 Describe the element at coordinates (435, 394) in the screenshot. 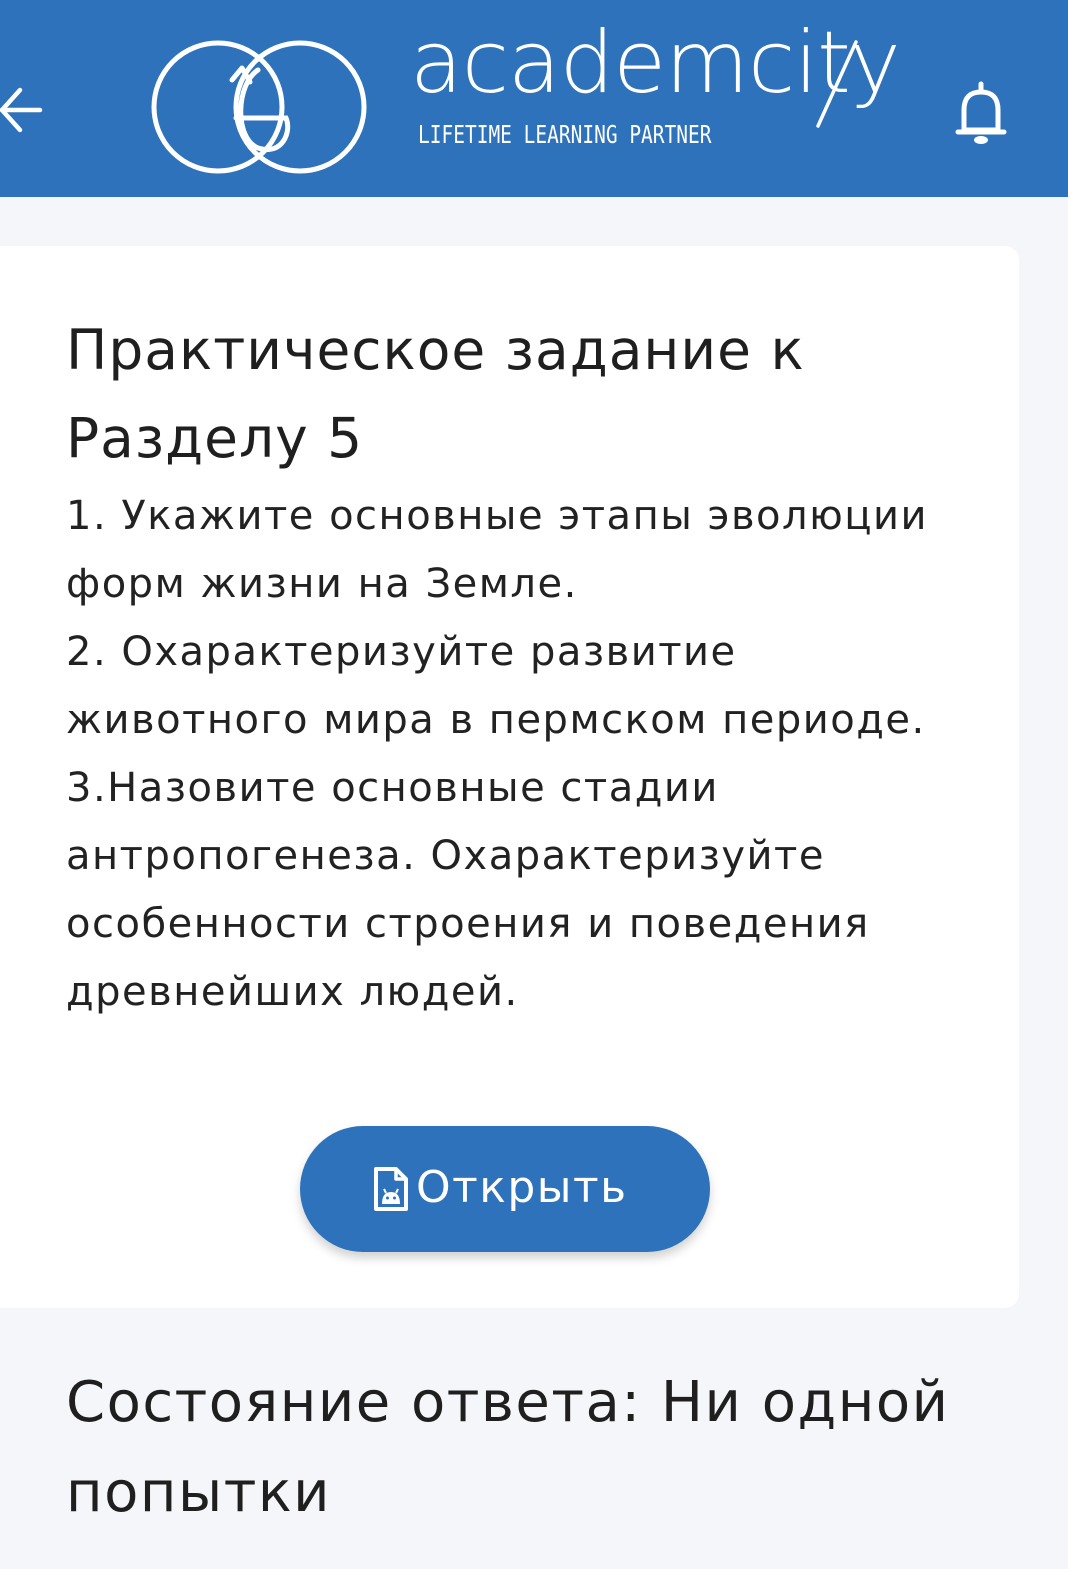

I see `task-title: Практическое задание к Разделу 5` at that location.